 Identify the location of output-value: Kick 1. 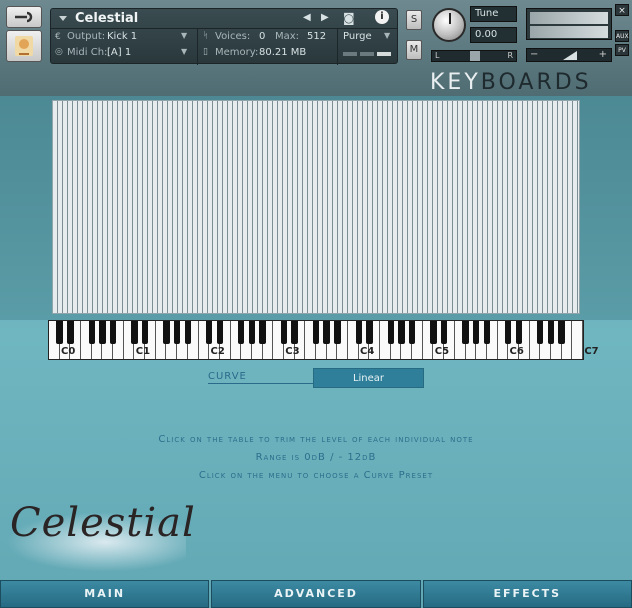
(122, 36).